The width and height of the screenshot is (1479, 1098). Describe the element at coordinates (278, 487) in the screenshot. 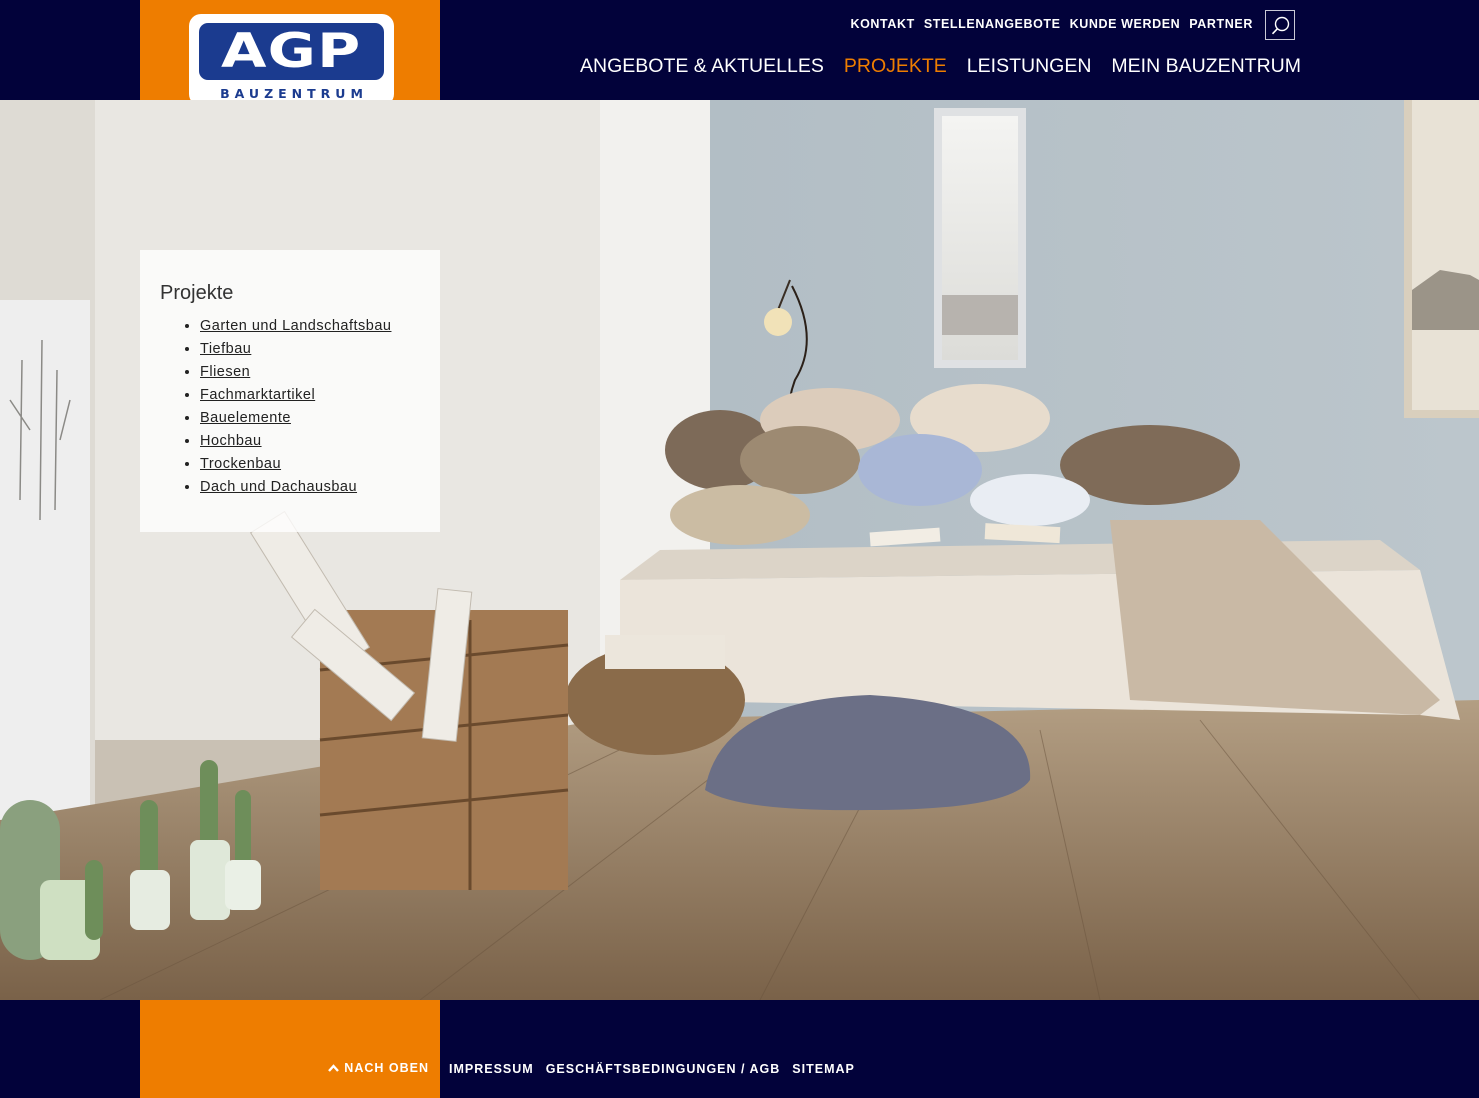

I see `projekte-link-dach: Dach und Dachausbau` at that location.